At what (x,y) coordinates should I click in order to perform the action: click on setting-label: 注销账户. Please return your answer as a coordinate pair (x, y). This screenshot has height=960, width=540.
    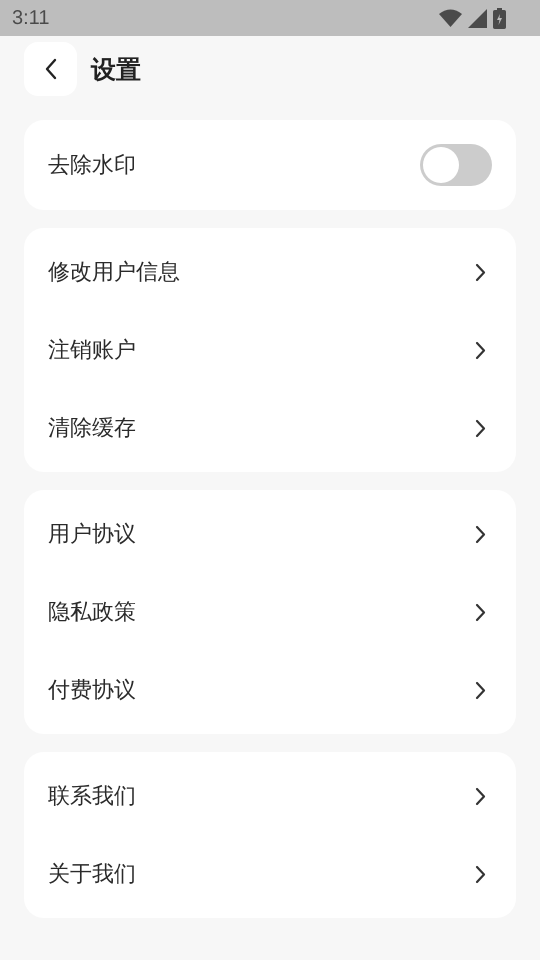
    Looking at the image, I should click on (92, 351).